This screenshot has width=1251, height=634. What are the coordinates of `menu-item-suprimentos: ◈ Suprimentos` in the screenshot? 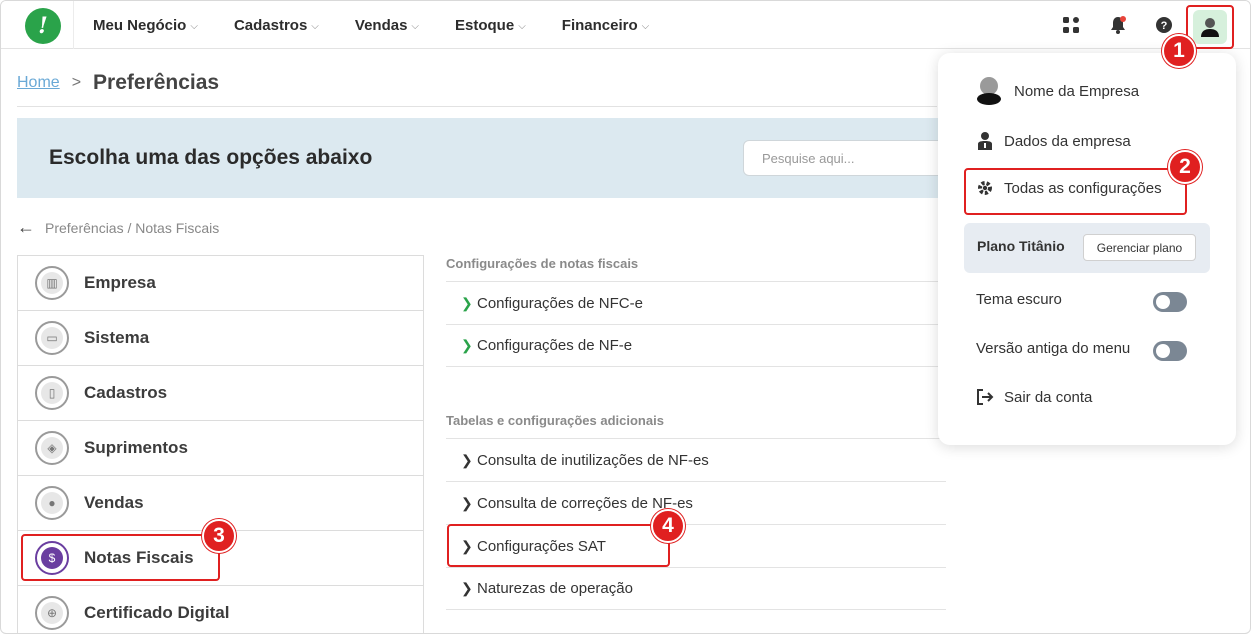 It's located at (220, 448).